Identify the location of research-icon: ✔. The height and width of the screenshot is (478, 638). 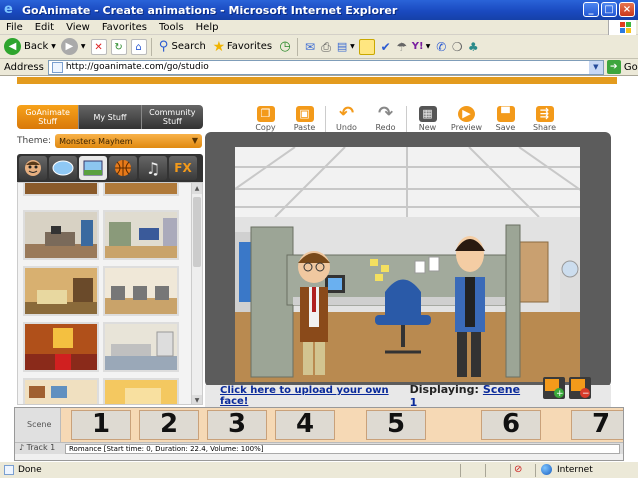
(386, 47).